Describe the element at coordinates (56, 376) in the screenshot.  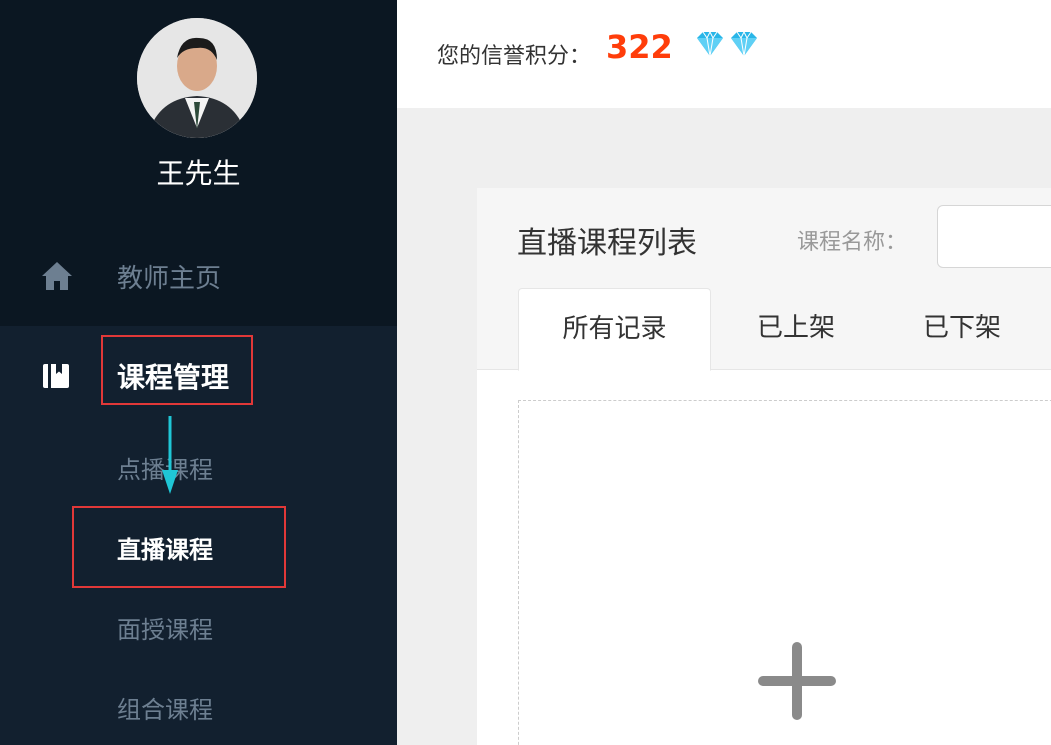
I see `book-icon` at that location.